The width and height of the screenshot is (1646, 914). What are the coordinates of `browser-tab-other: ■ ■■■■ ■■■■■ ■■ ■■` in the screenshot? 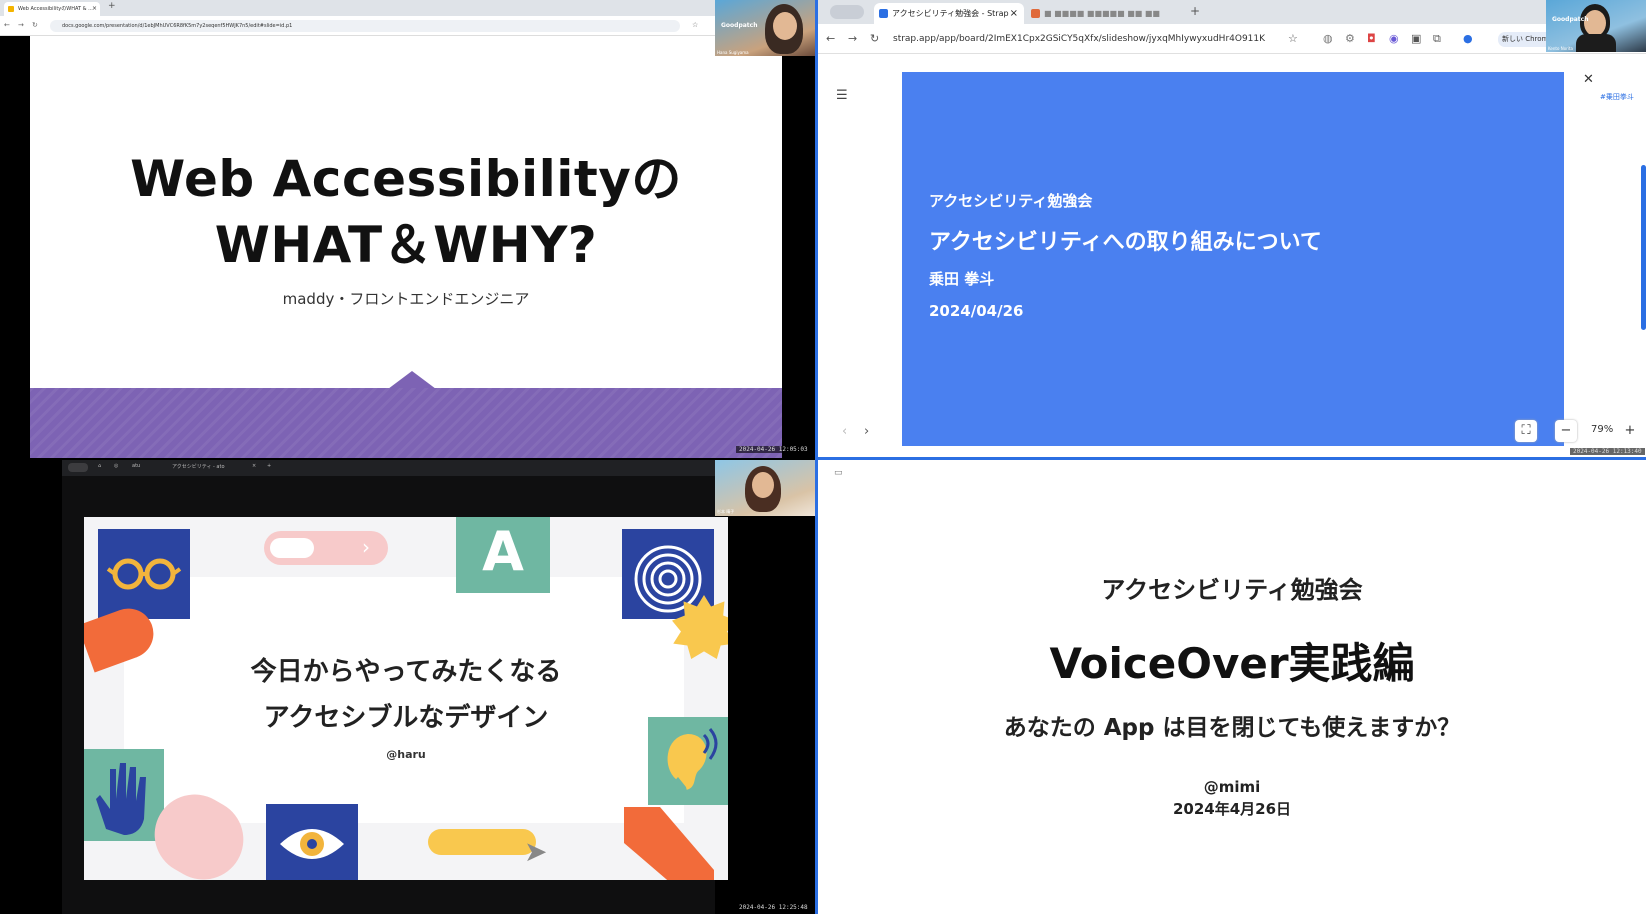 It's located at (1101, 13).